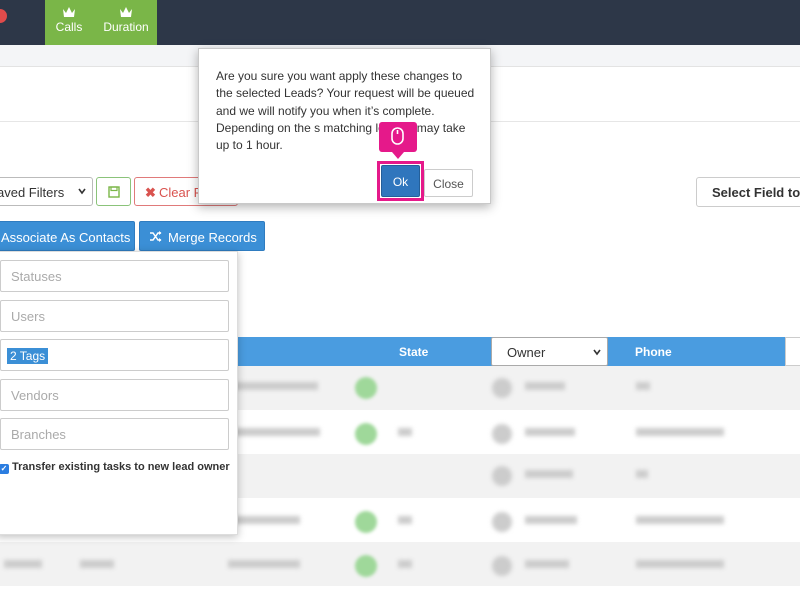 The image size is (800, 600). Describe the element at coordinates (114, 434) in the screenshot. I see `branches-field: Branches` at that location.